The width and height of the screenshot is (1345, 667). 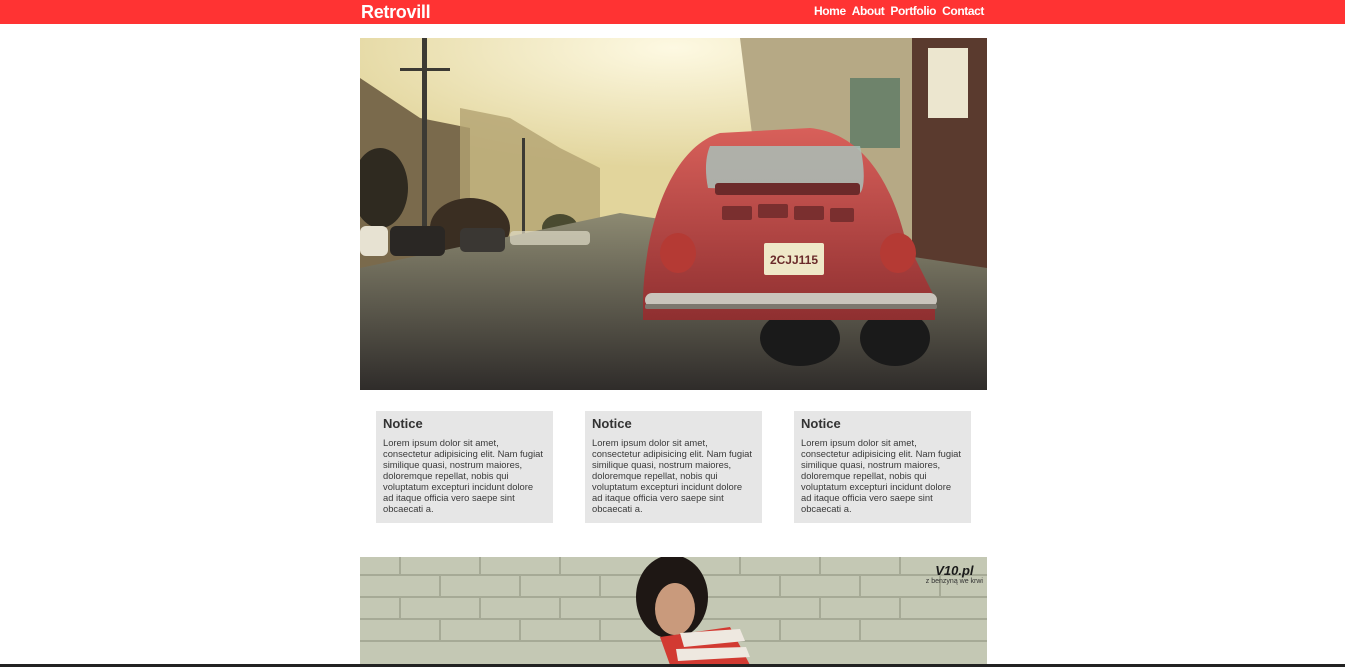 I want to click on nav-portfolio-link: Portfolio, so click(x=913, y=11).